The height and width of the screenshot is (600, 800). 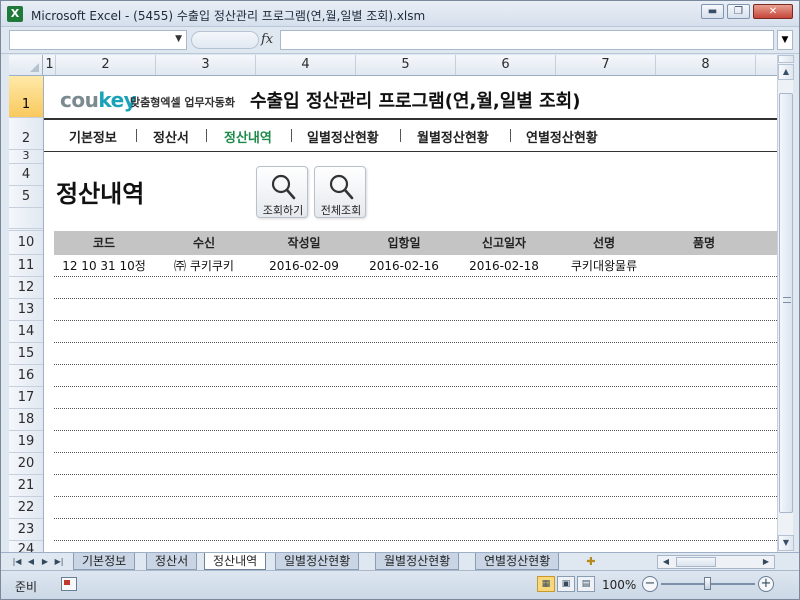 I want to click on zoom-plus-icon: +, so click(x=766, y=584).